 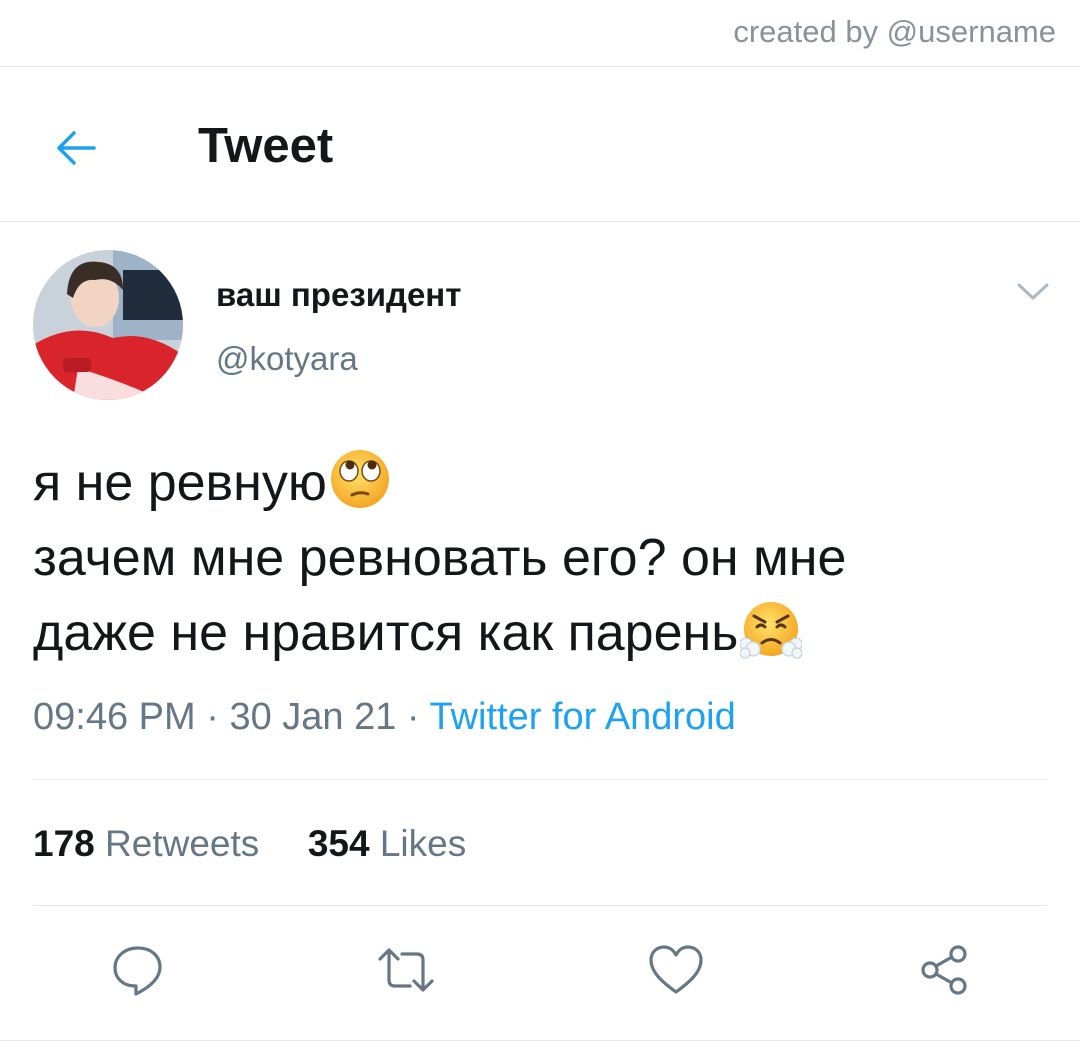 I want to click on likes-stat: 354 Likes, so click(x=387, y=843).